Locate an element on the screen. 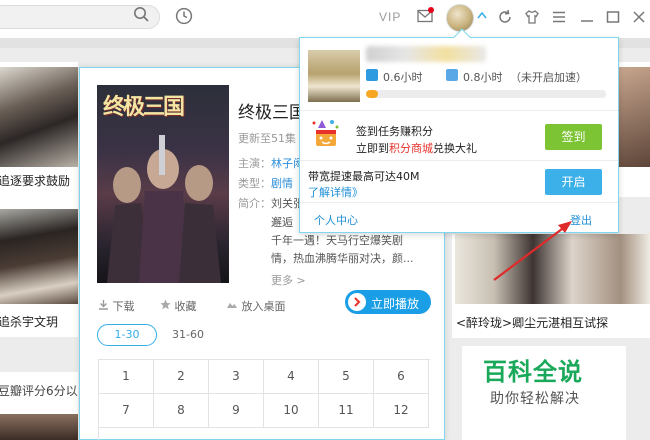  video-card-3: 豆瓣评分6分以 is located at coordinates (39, 406).